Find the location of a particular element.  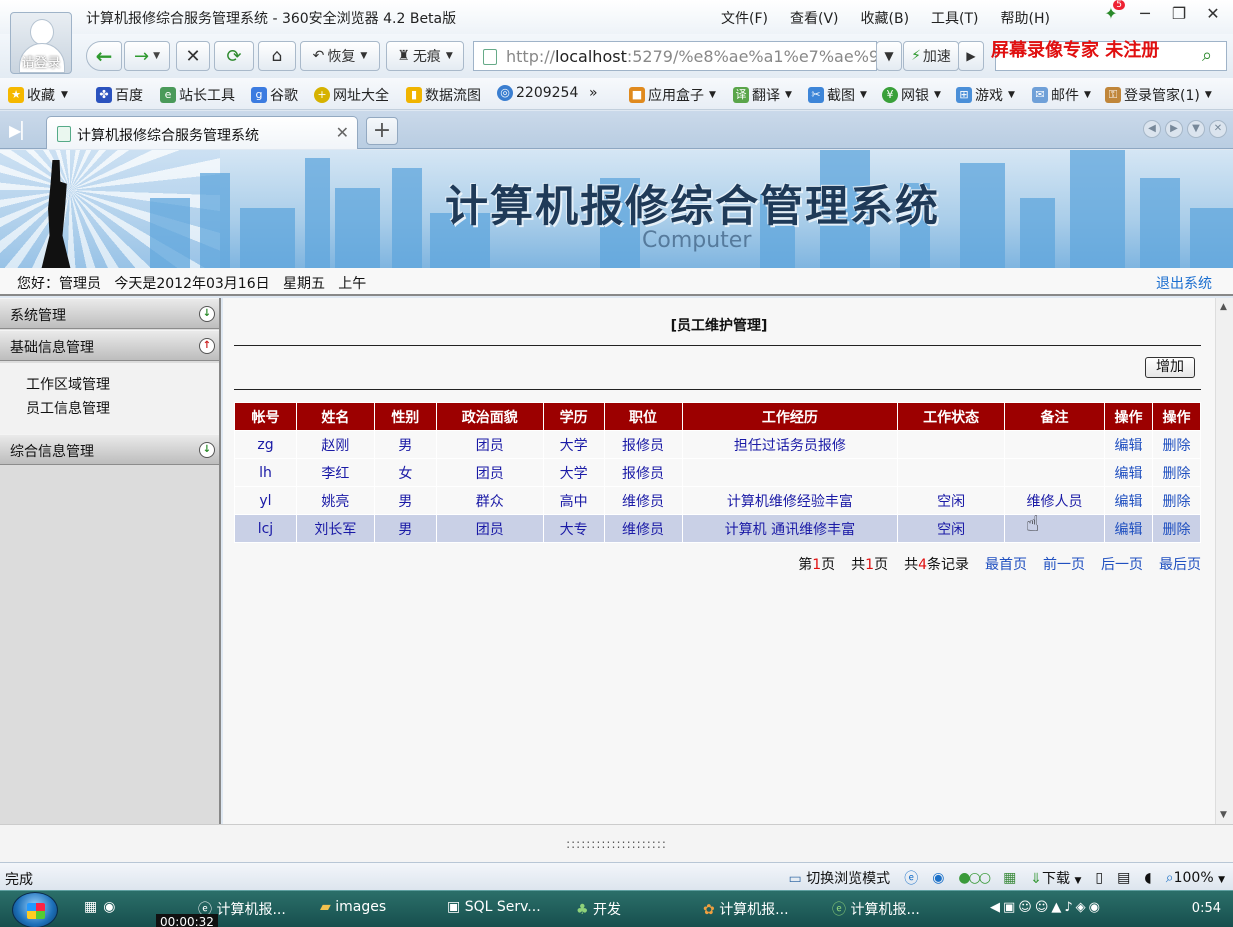

fav-screenshot: ✂ 截图 ▼ is located at coordinates (837, 95).